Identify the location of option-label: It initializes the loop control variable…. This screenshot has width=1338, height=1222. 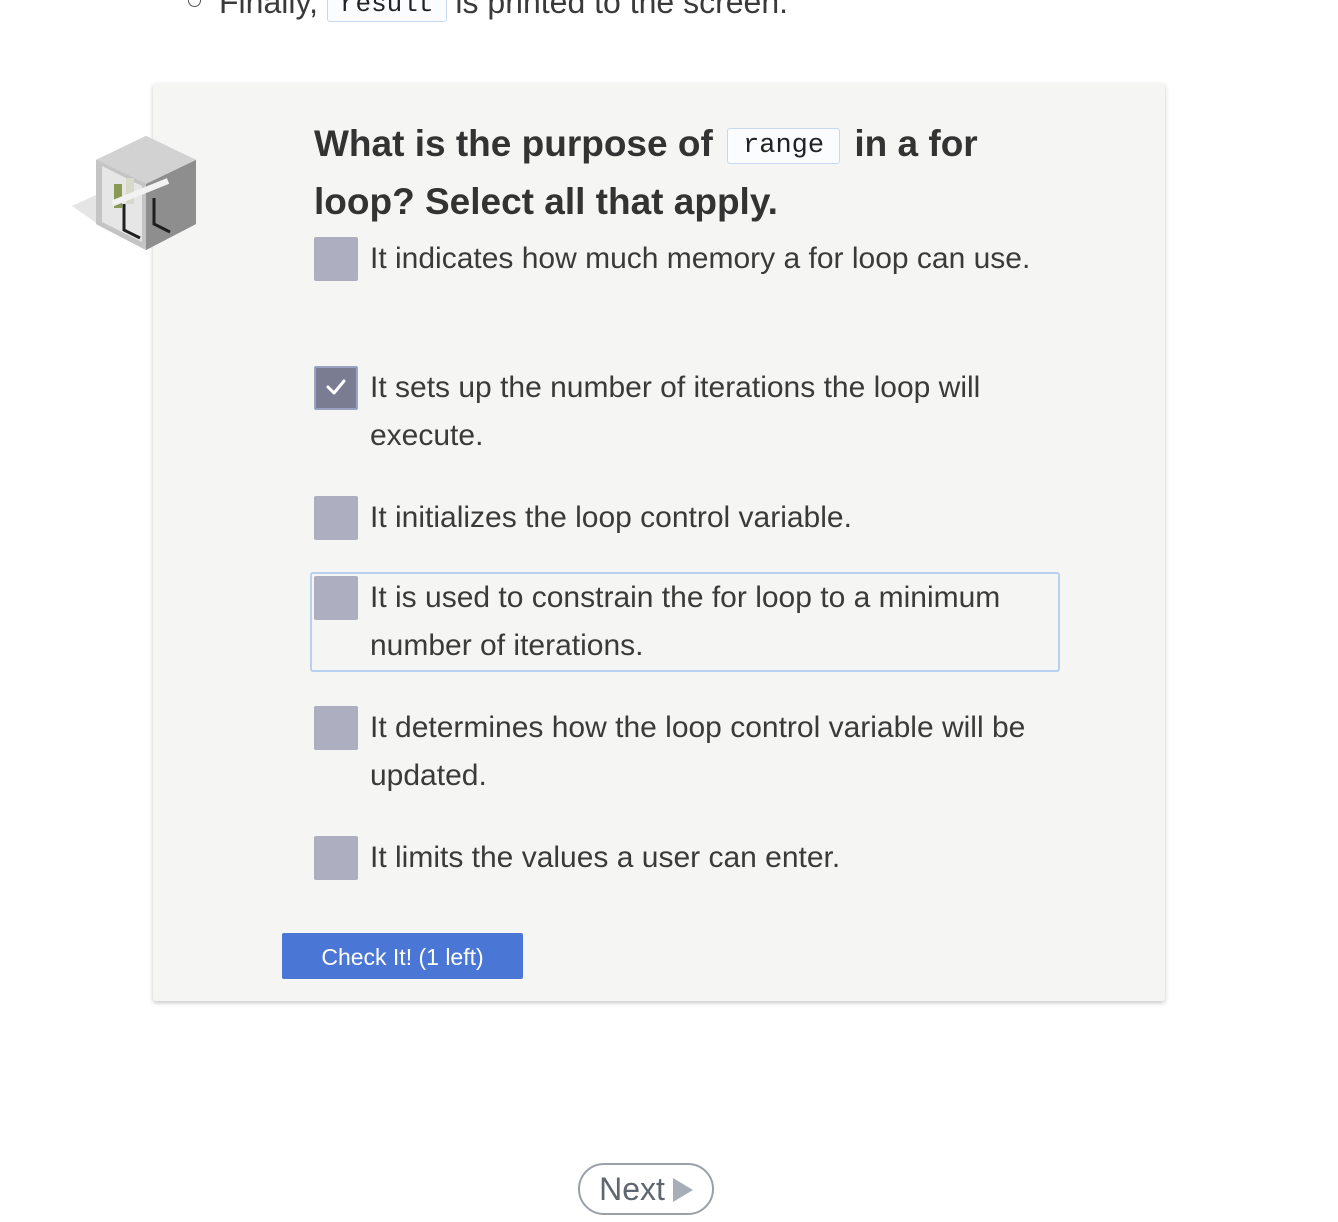
(611, 517).